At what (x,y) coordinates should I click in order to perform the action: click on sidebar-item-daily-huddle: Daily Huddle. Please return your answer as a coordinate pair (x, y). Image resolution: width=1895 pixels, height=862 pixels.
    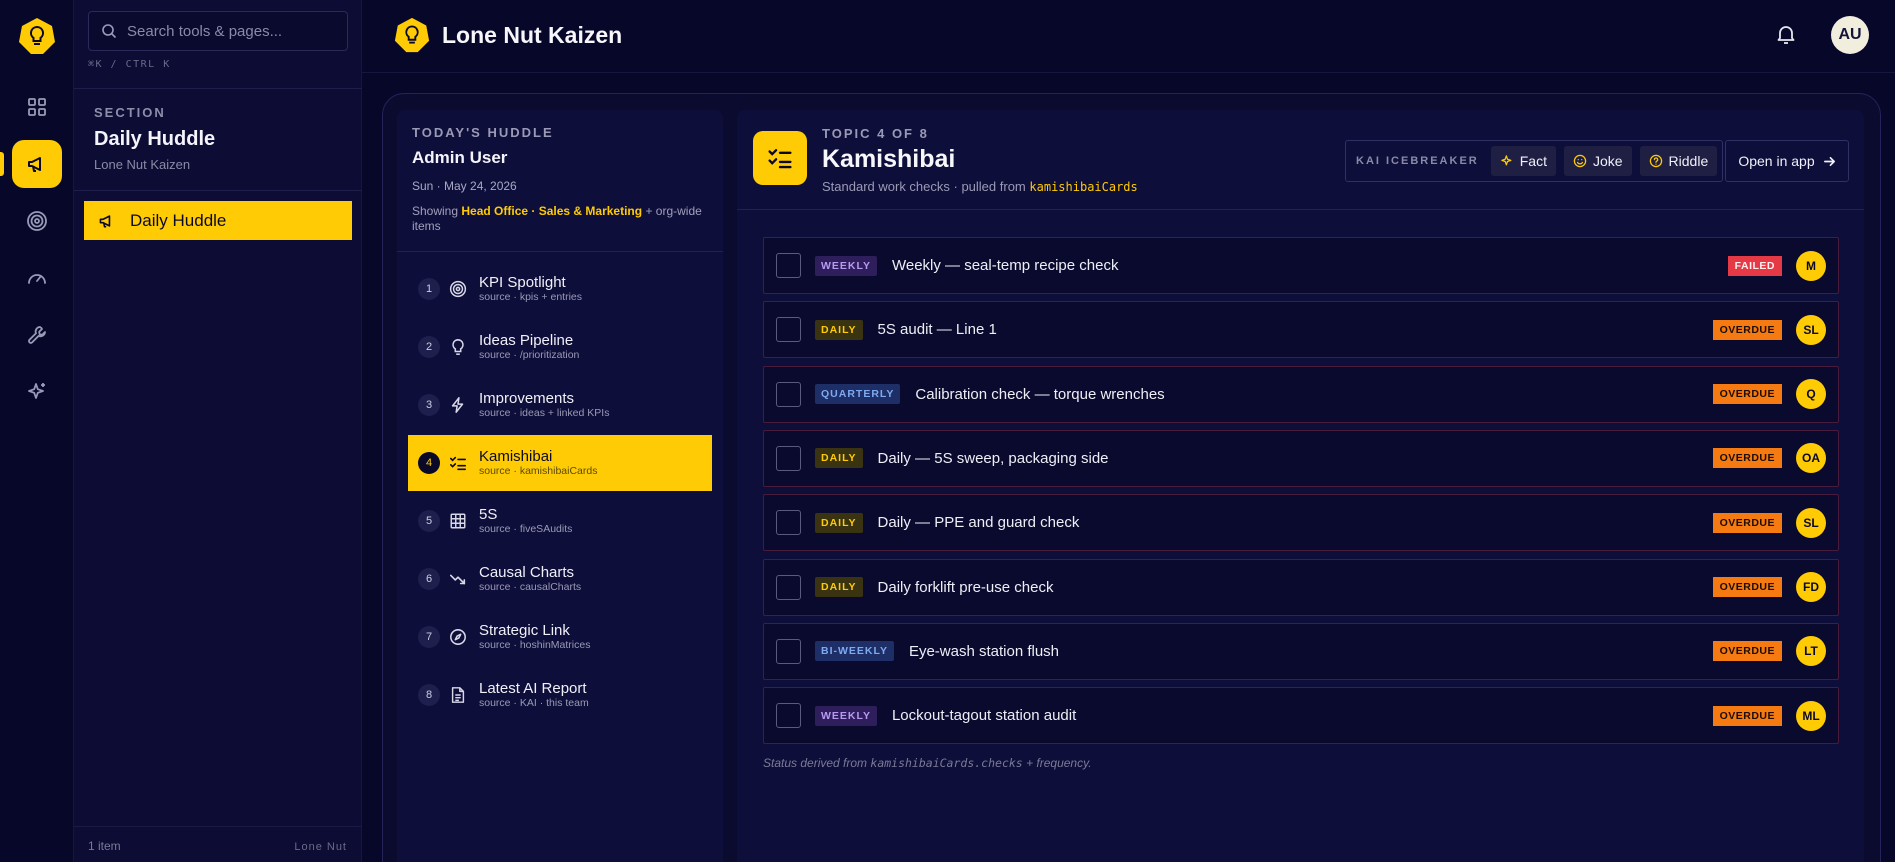
    Looking at the image, I should click on (218, 220).